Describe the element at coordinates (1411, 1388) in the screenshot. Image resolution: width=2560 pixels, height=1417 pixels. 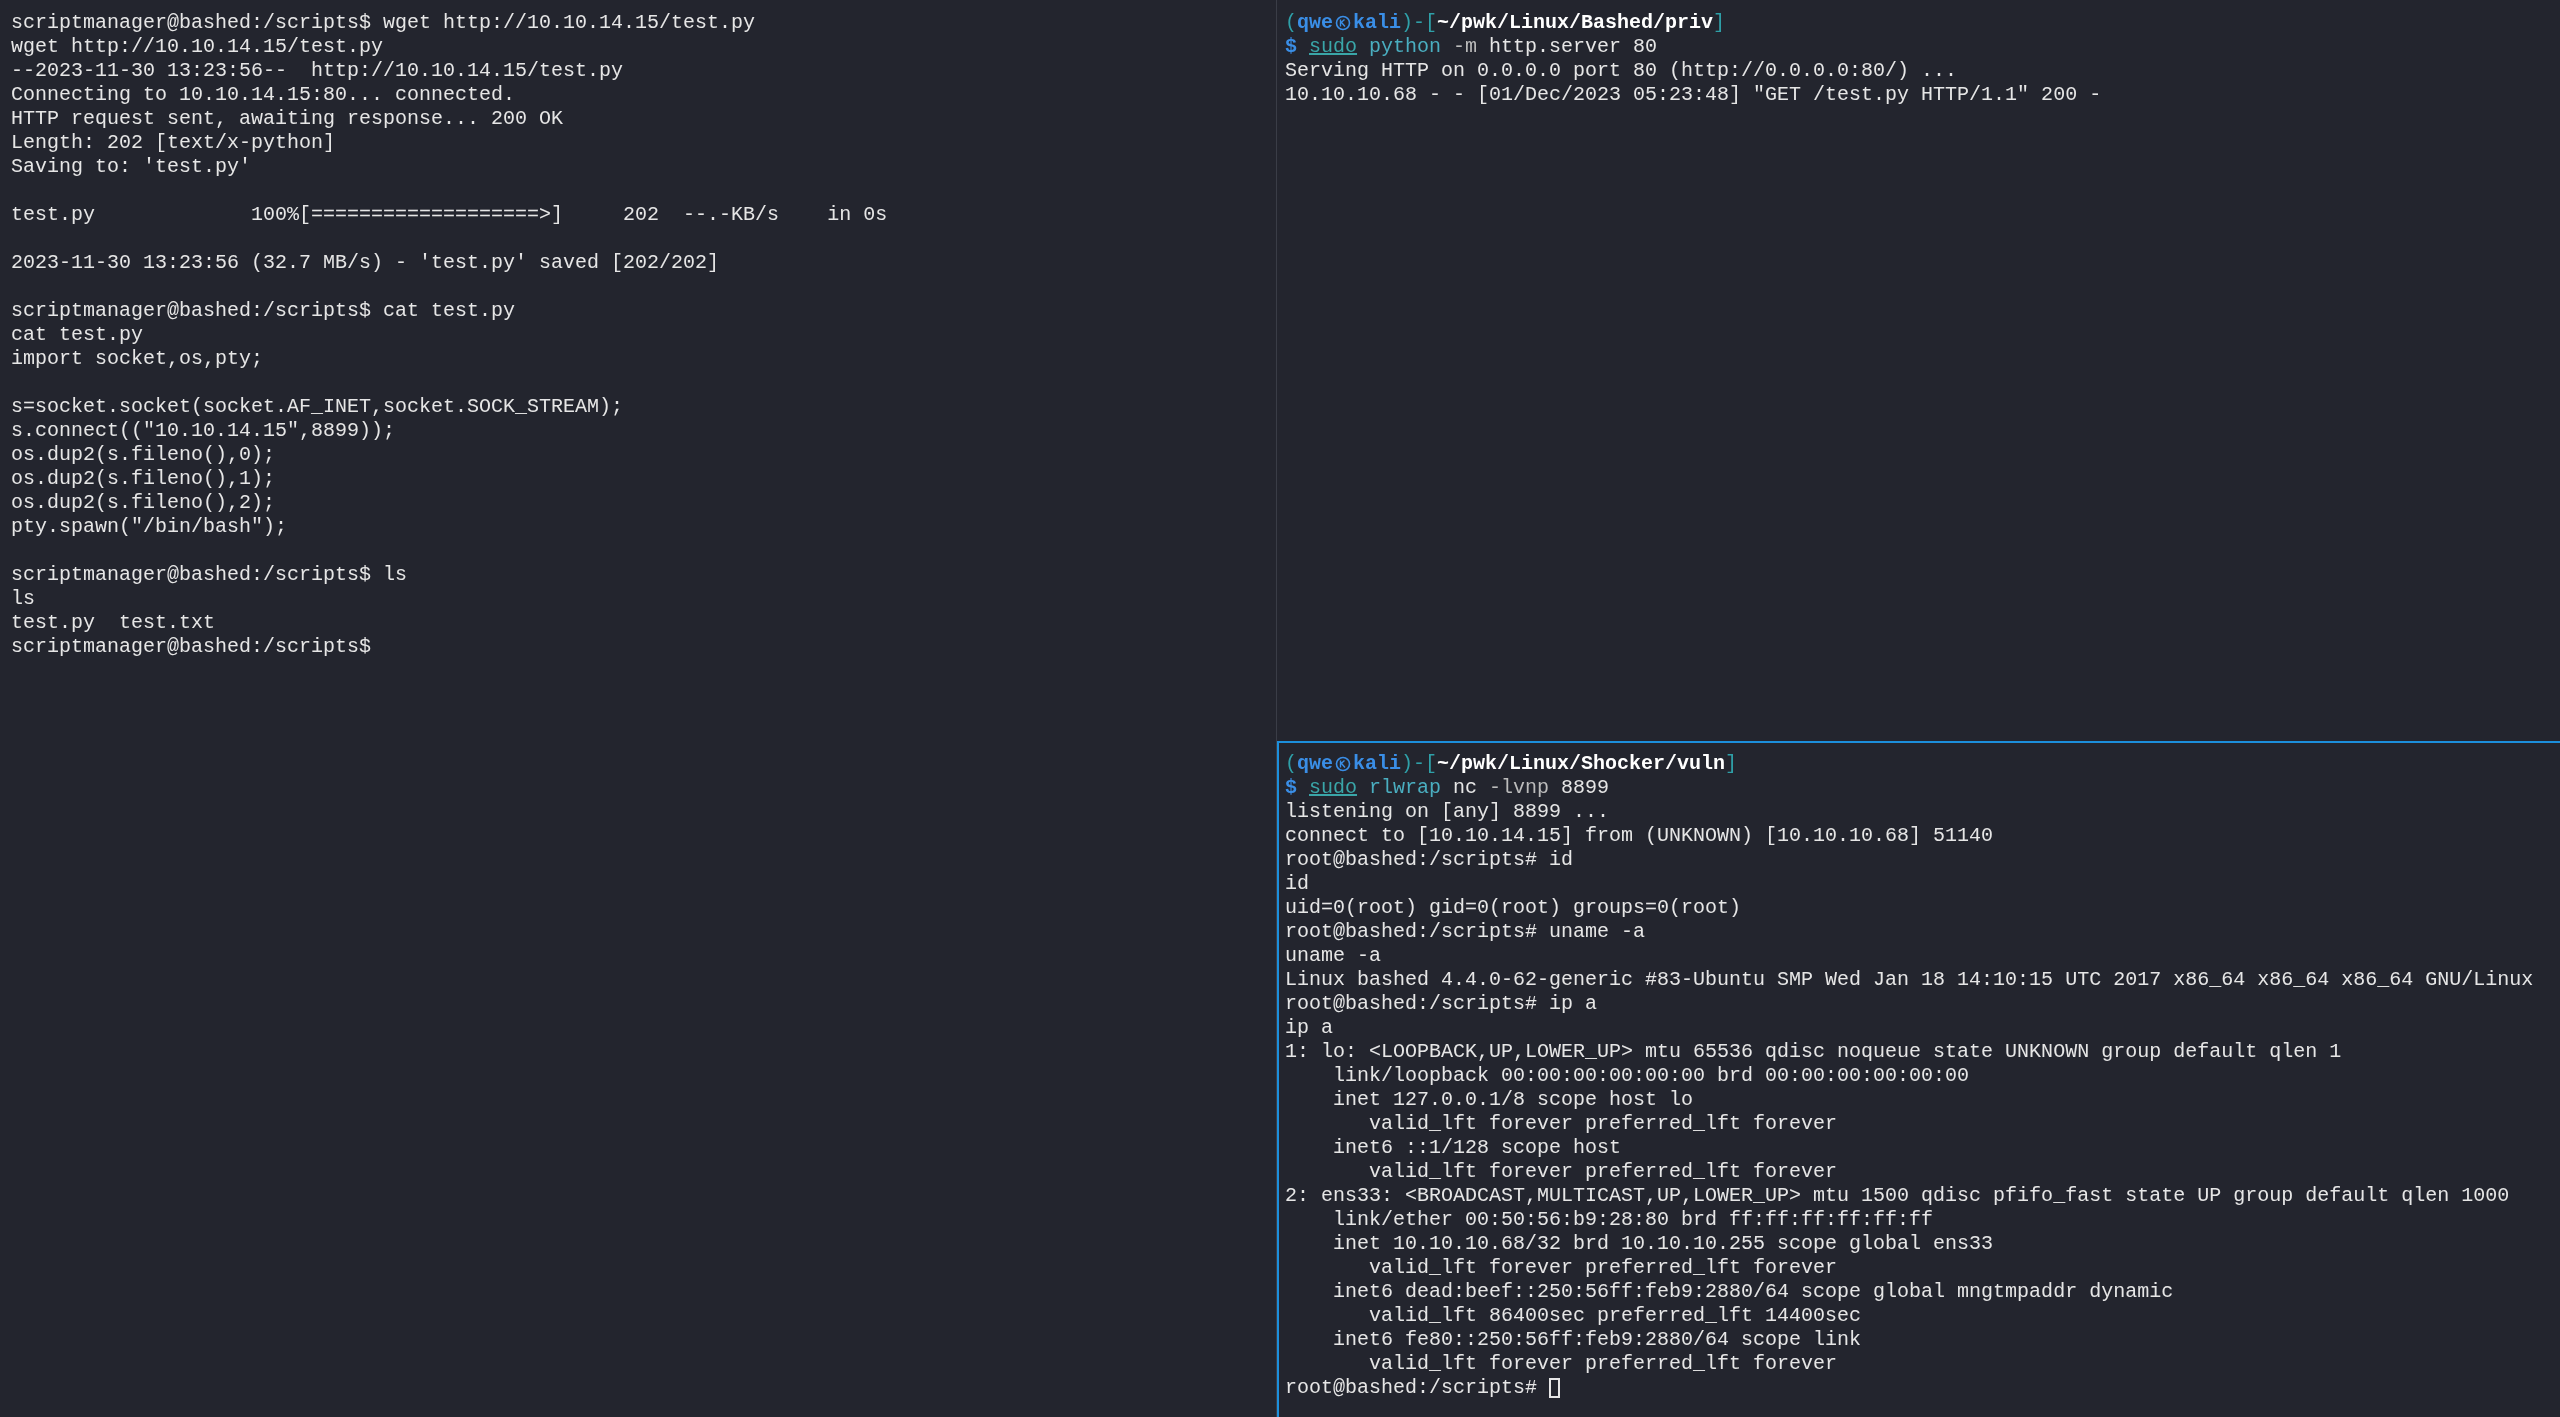
I see `prompt-text: root@bashed:/scripts#` at that location.